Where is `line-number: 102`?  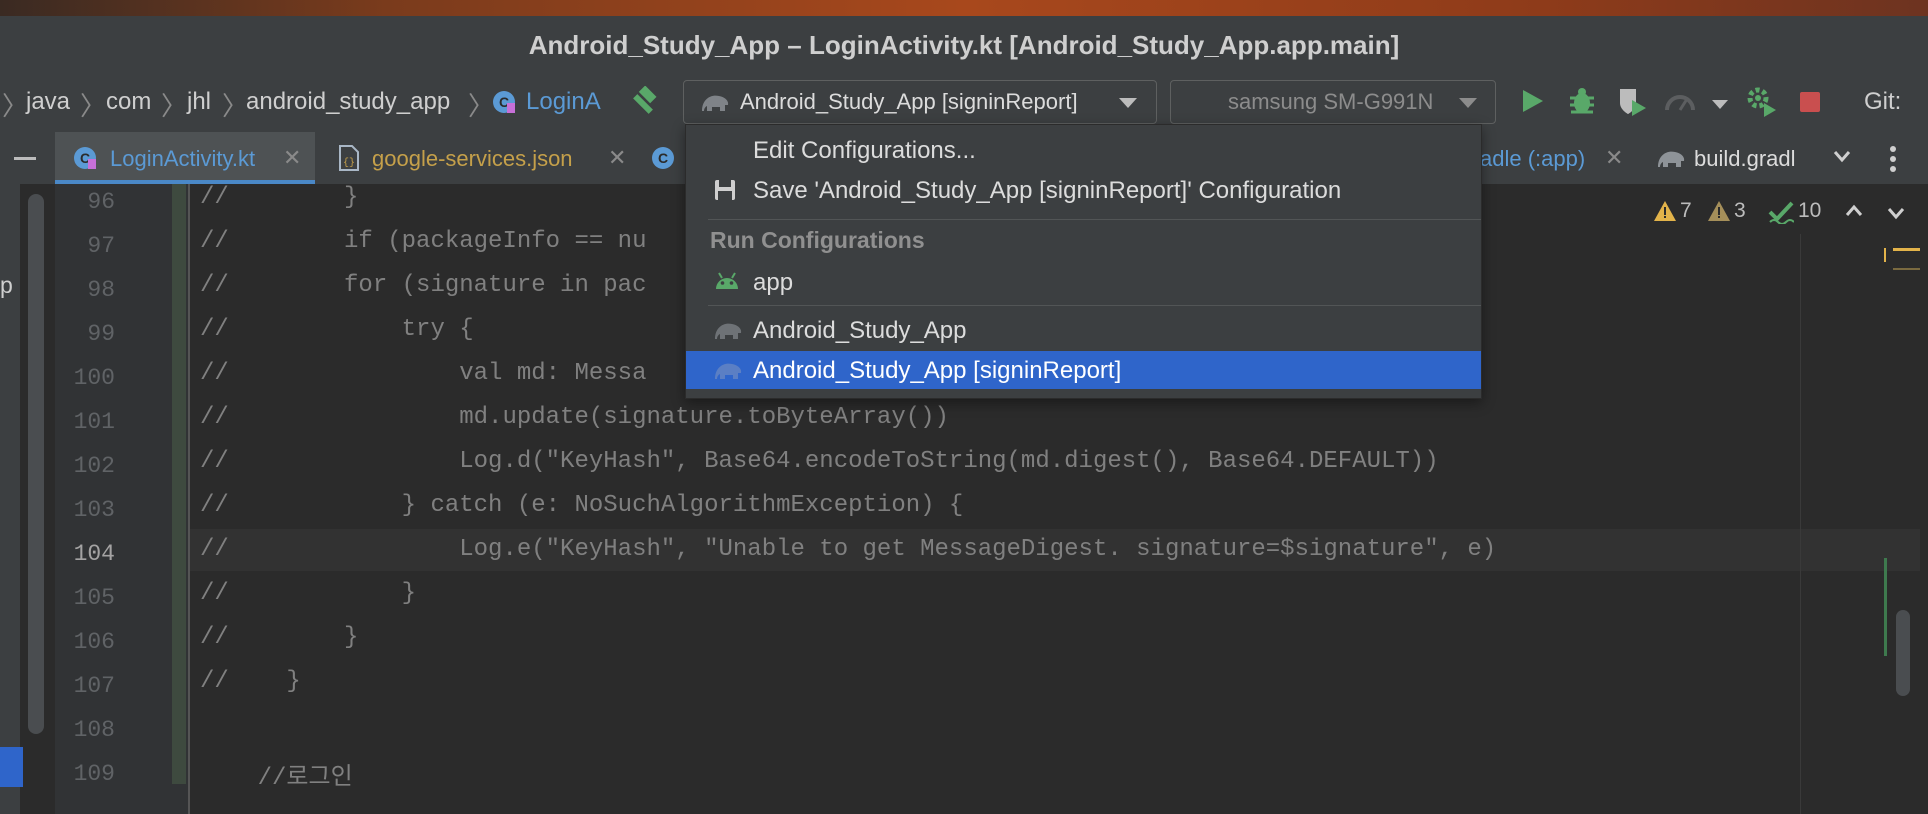 line-number: 102 is located at coordinates (94, 466).